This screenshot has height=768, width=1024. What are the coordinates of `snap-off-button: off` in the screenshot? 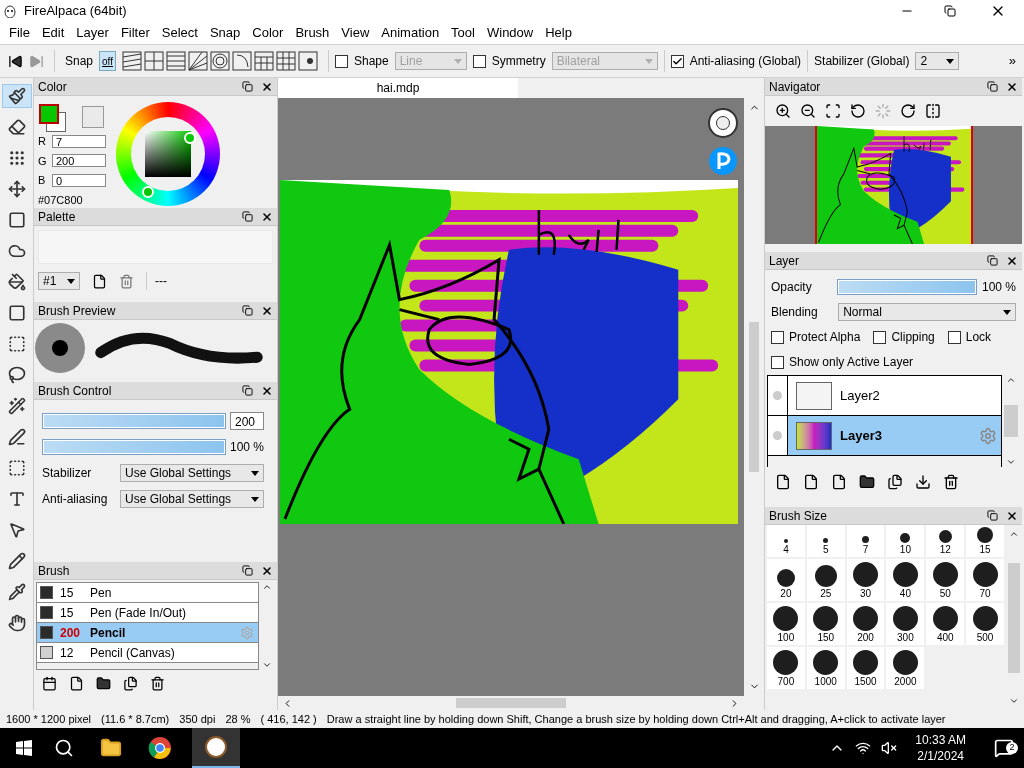 It's located at (107, 61).